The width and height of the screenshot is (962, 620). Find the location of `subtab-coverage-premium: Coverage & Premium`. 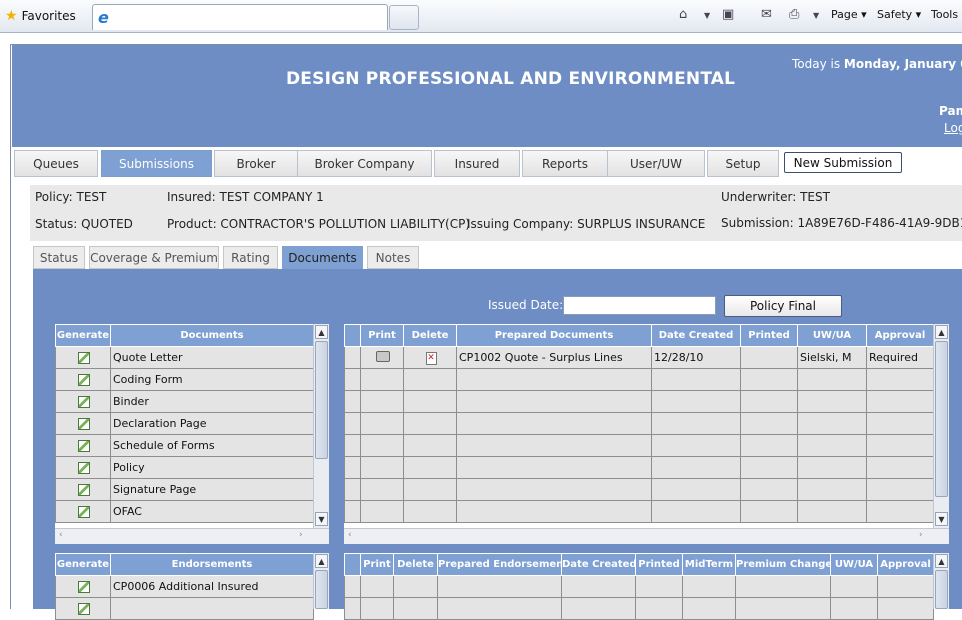

subtab-coverage-premium: Coverage & Premium is located at coordinates (154, 257).